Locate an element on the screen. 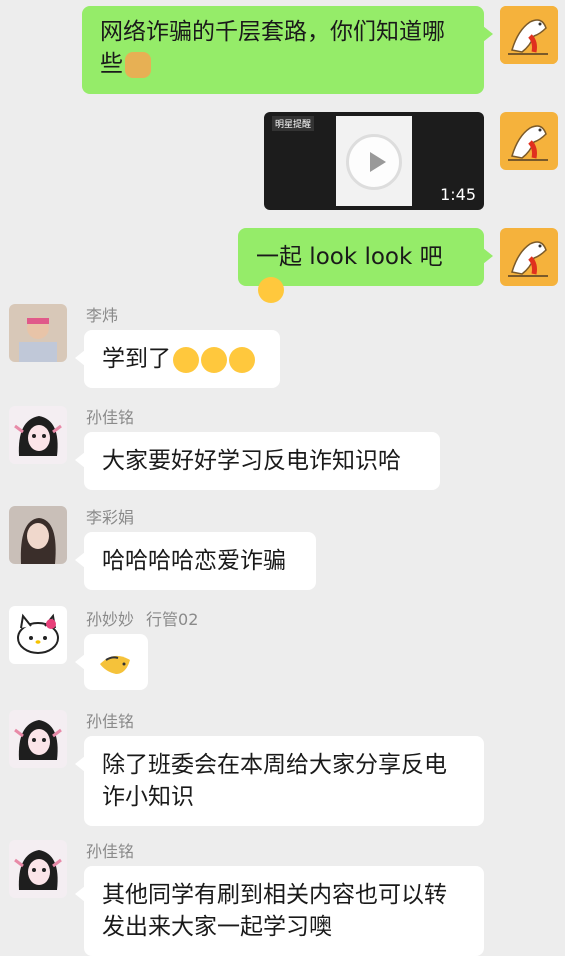  message-text: 学到了 is located at coordinates (136, 359).